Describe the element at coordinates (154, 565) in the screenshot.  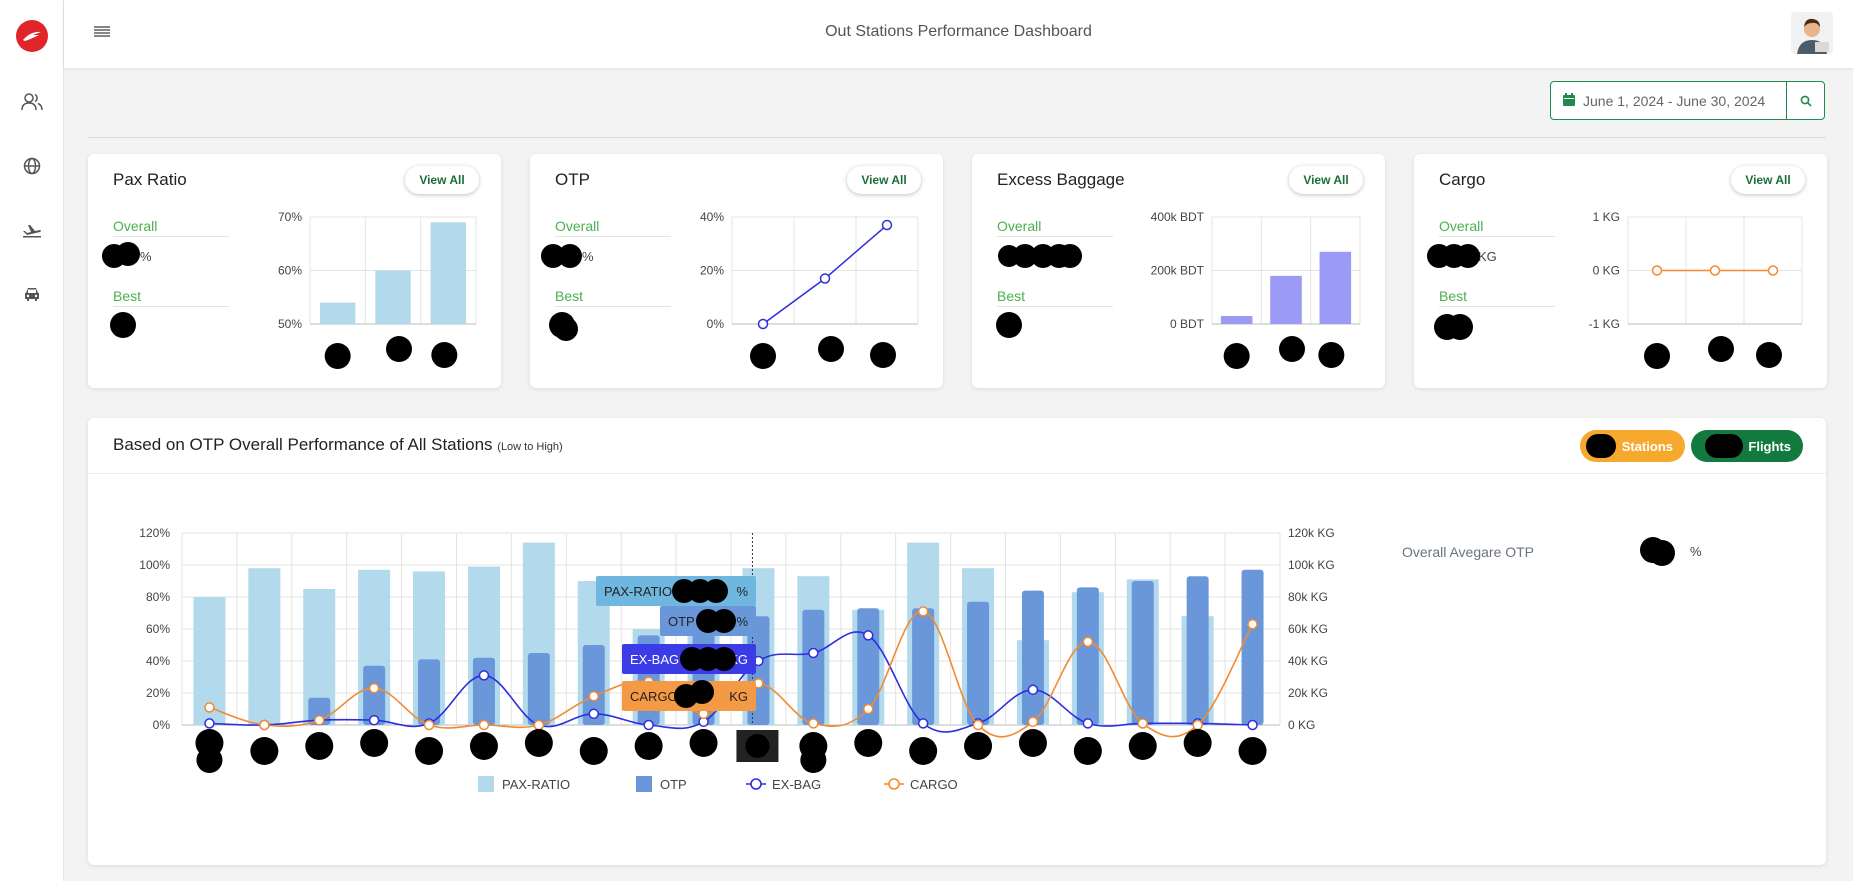
I see `y-left-tick-label: 100%` at that location.